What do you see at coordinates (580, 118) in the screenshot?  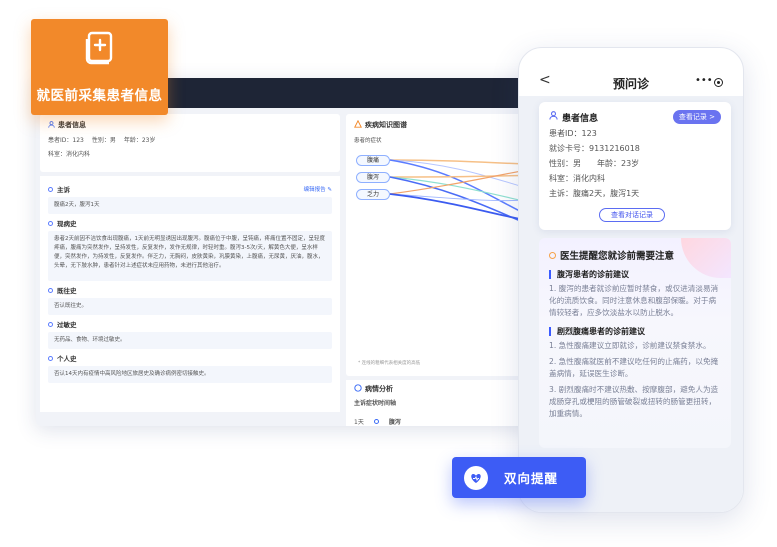 I see `phone-patient-title: 患者信息` at bounding box center [580, 118].